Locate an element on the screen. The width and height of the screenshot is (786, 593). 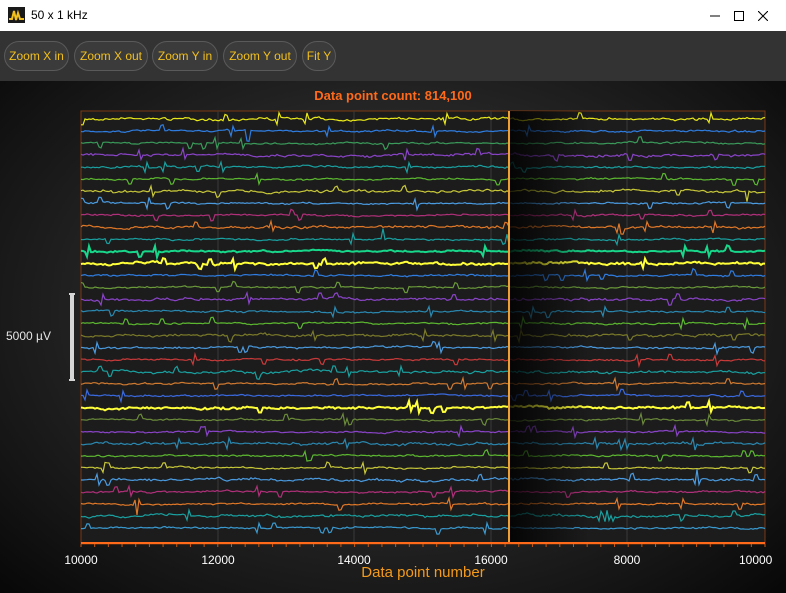
sweep-fade is located at coordinates (549, 327).